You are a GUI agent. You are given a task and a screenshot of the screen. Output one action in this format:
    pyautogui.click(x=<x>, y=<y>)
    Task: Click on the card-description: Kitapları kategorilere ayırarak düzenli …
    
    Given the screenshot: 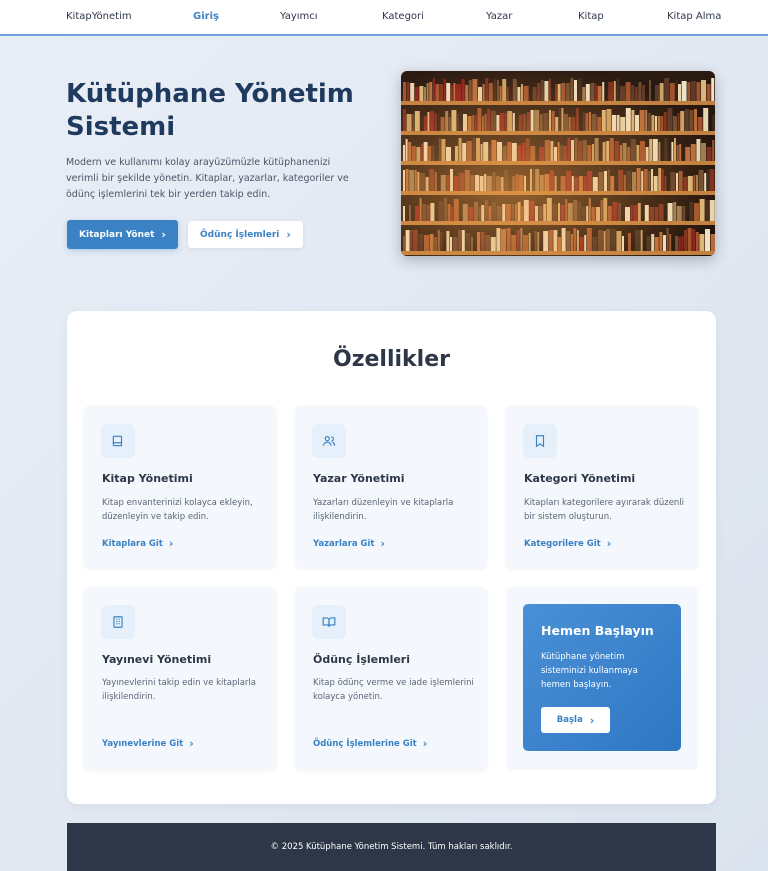 What is the action you would take?
    pyautogui.click(x=604, y=510)
    